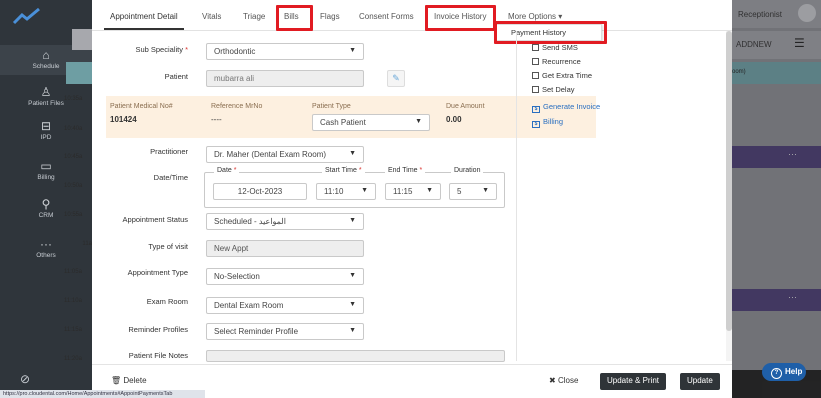  I want to click on reminder-label: Reminder Profiles, so click(158, 329).